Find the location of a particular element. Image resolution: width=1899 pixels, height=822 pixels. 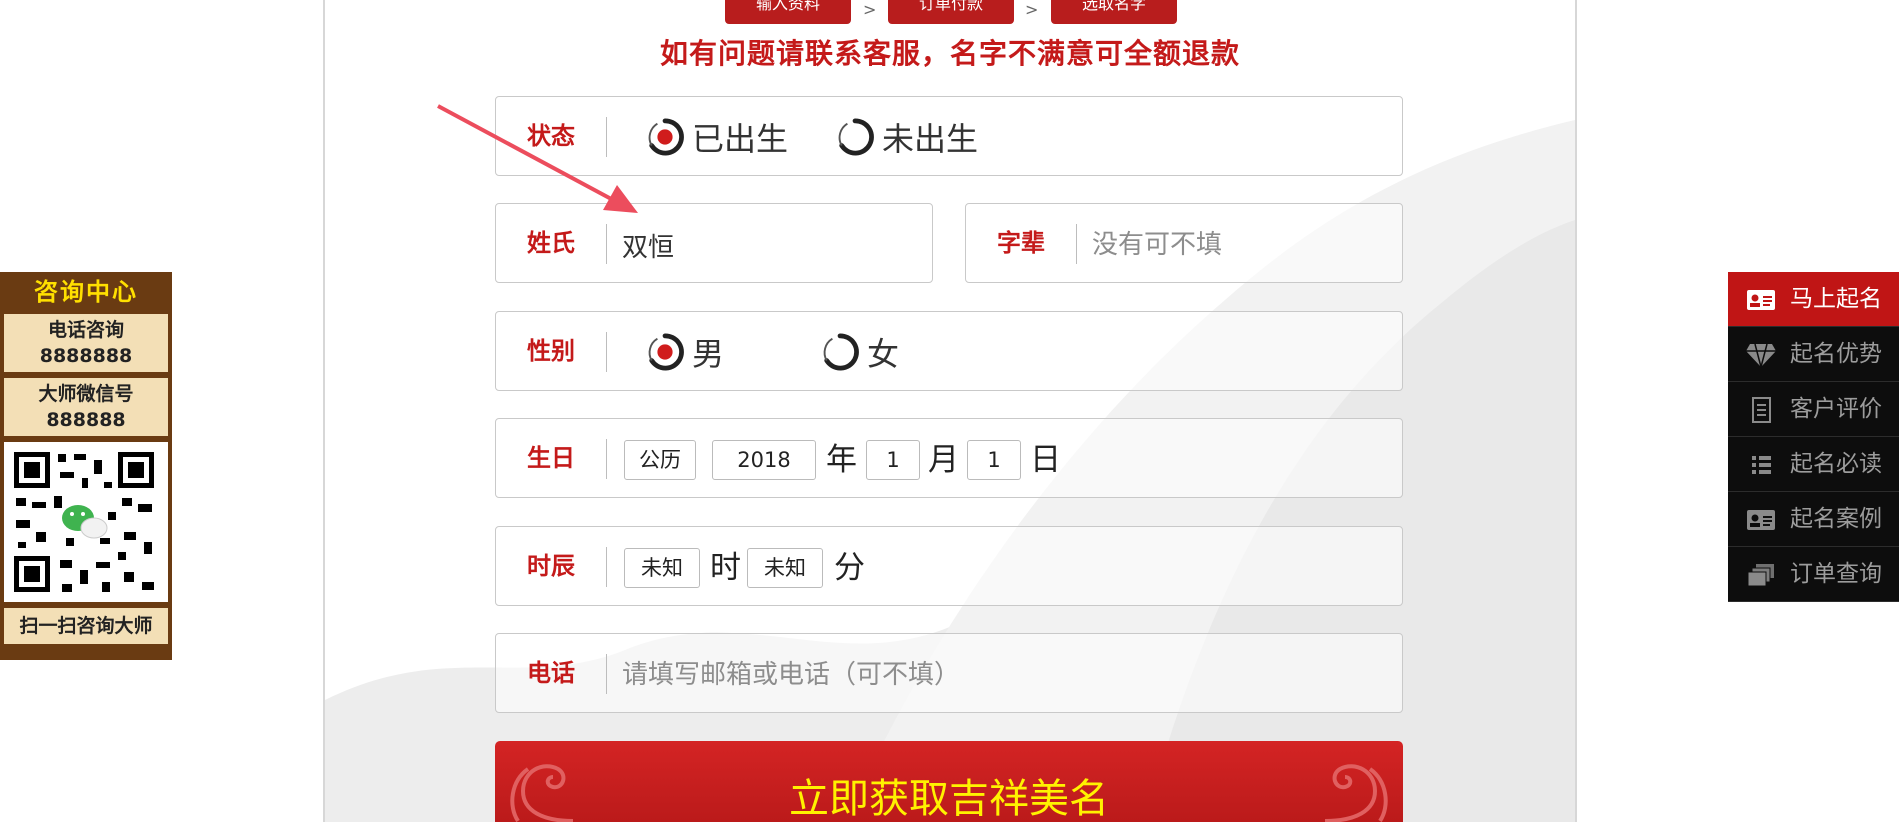

step-payment: 订单付款 is located at coordinates (951, 12).